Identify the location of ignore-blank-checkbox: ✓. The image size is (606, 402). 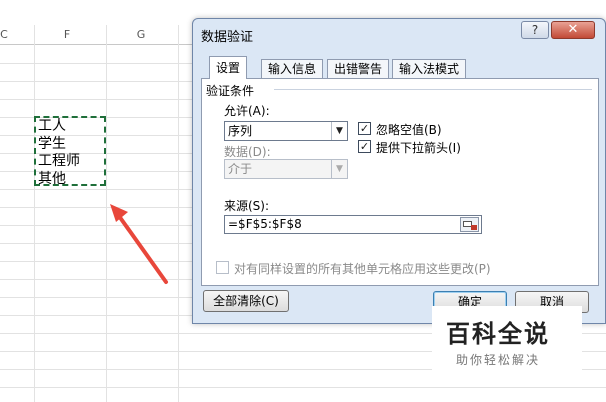
(364, 128).